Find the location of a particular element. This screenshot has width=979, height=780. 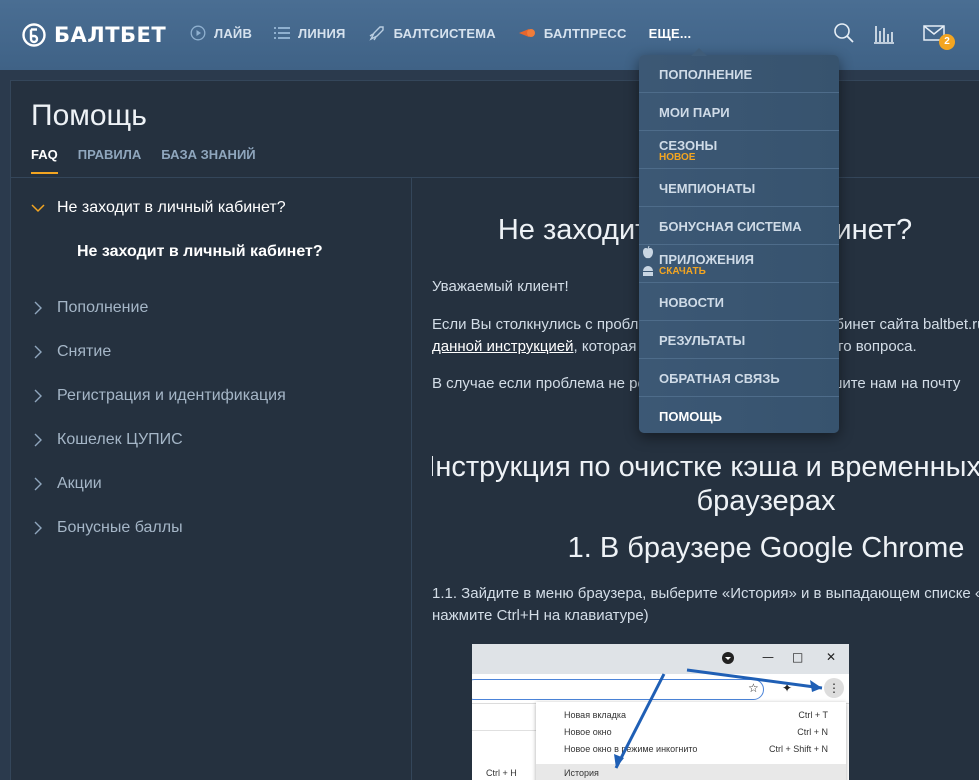

menu-item-label: БОНУСНАЯ СИСТЕМА is located at coordinates (730, 226).